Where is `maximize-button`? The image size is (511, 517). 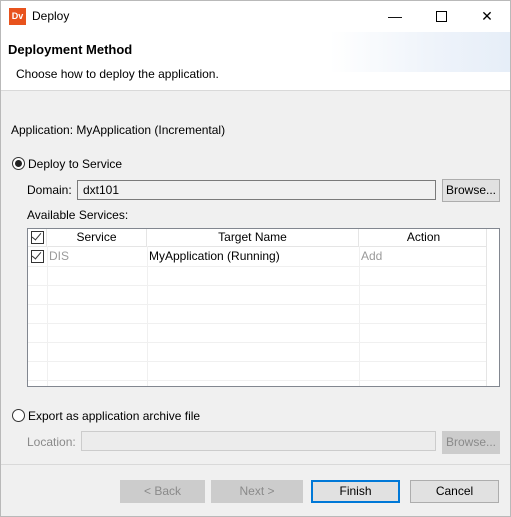 maximize-button is located at coordinates (441, 16).